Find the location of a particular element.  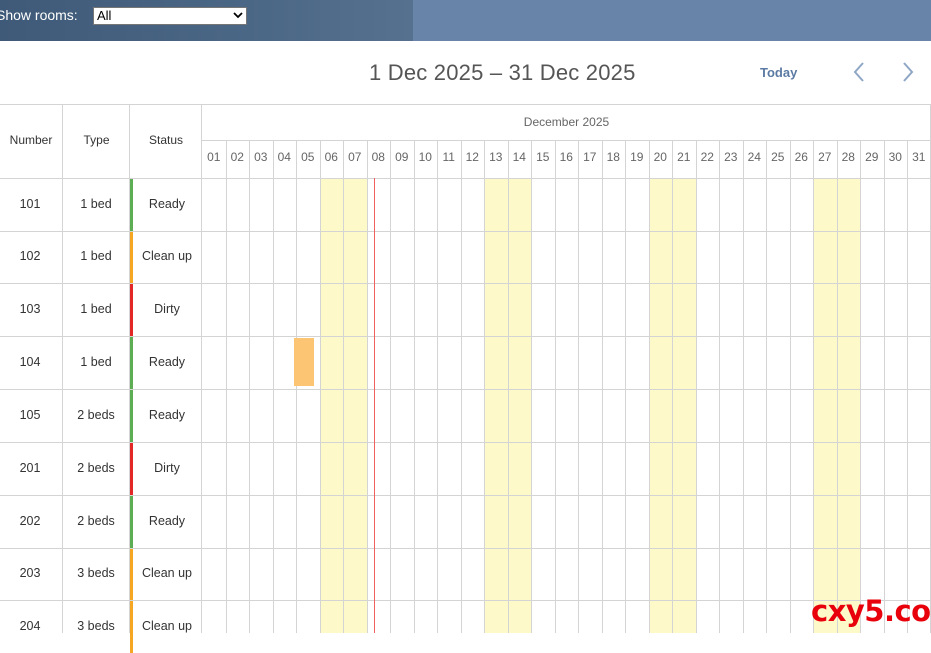

day-header: 14 is located at coordinates (519, 157).